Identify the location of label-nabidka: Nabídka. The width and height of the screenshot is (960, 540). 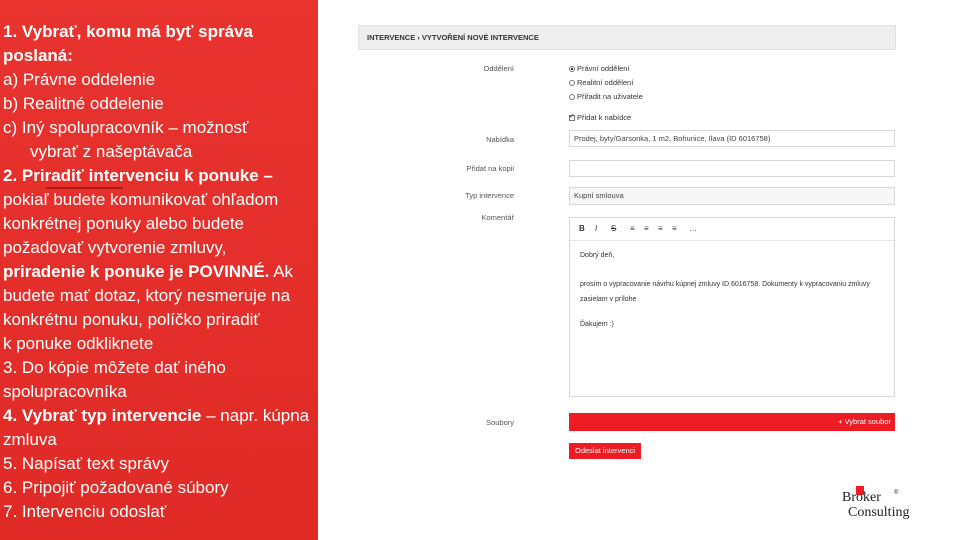
(500, 139).